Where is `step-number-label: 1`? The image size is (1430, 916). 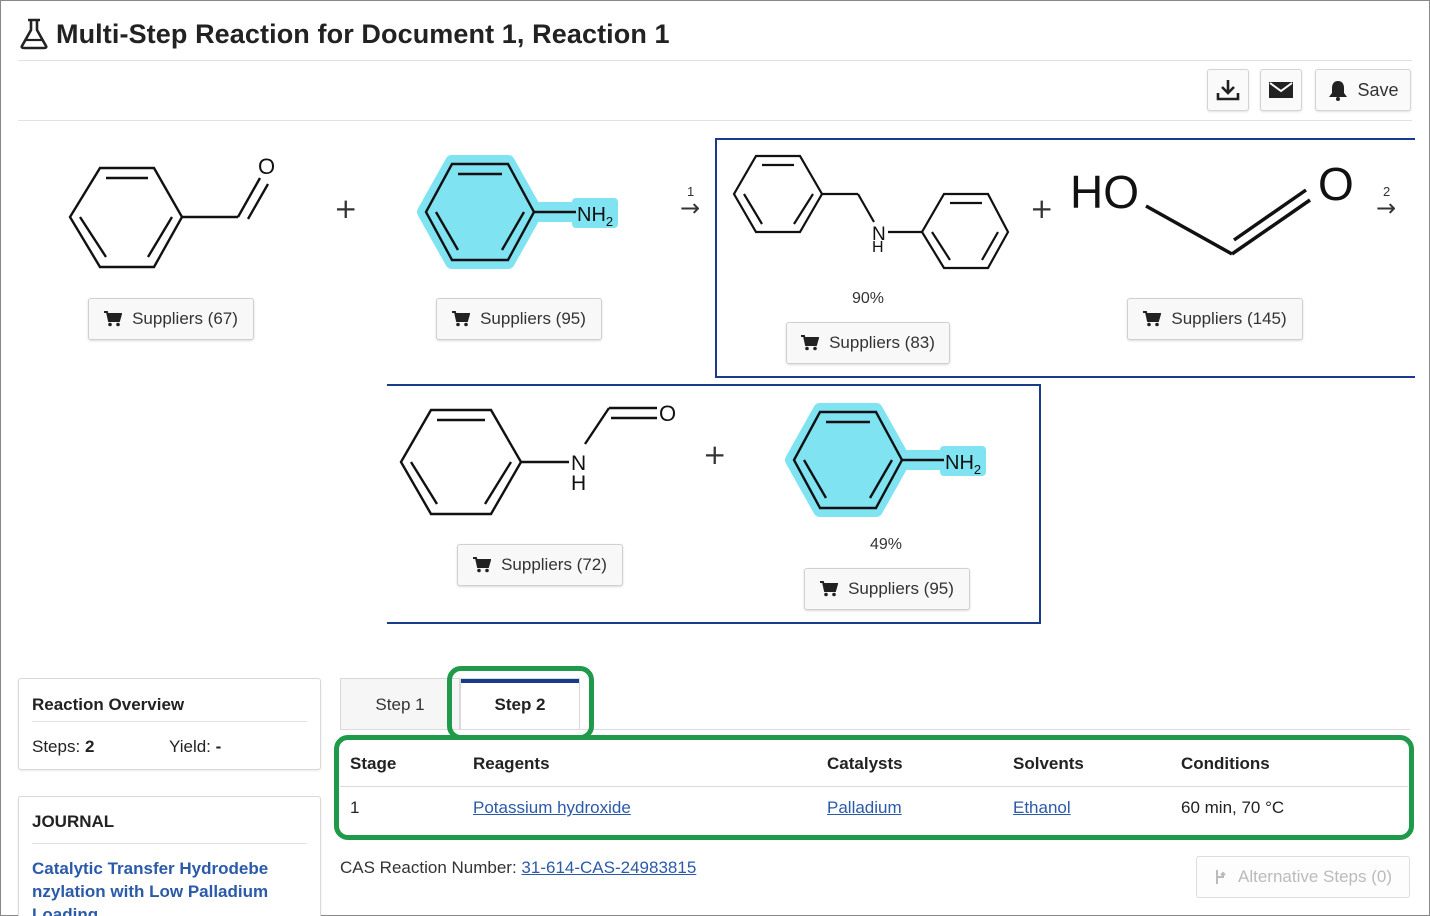
step-number-label: 1 is located at coordinates (691, 191).